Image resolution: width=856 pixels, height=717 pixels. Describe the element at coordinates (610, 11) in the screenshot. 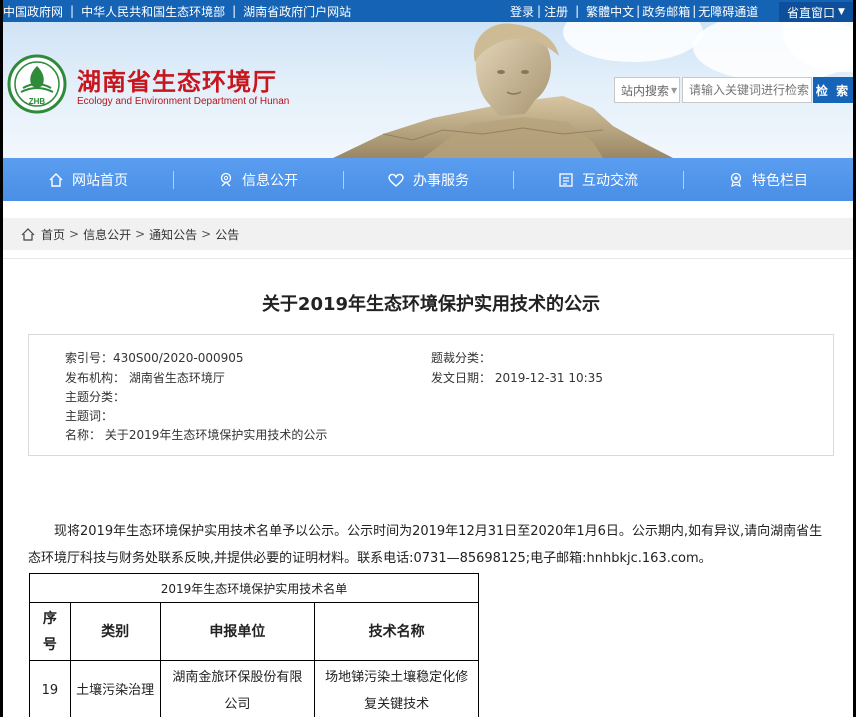

I see `traditional-chinese-link: 繁體中文` at that location.